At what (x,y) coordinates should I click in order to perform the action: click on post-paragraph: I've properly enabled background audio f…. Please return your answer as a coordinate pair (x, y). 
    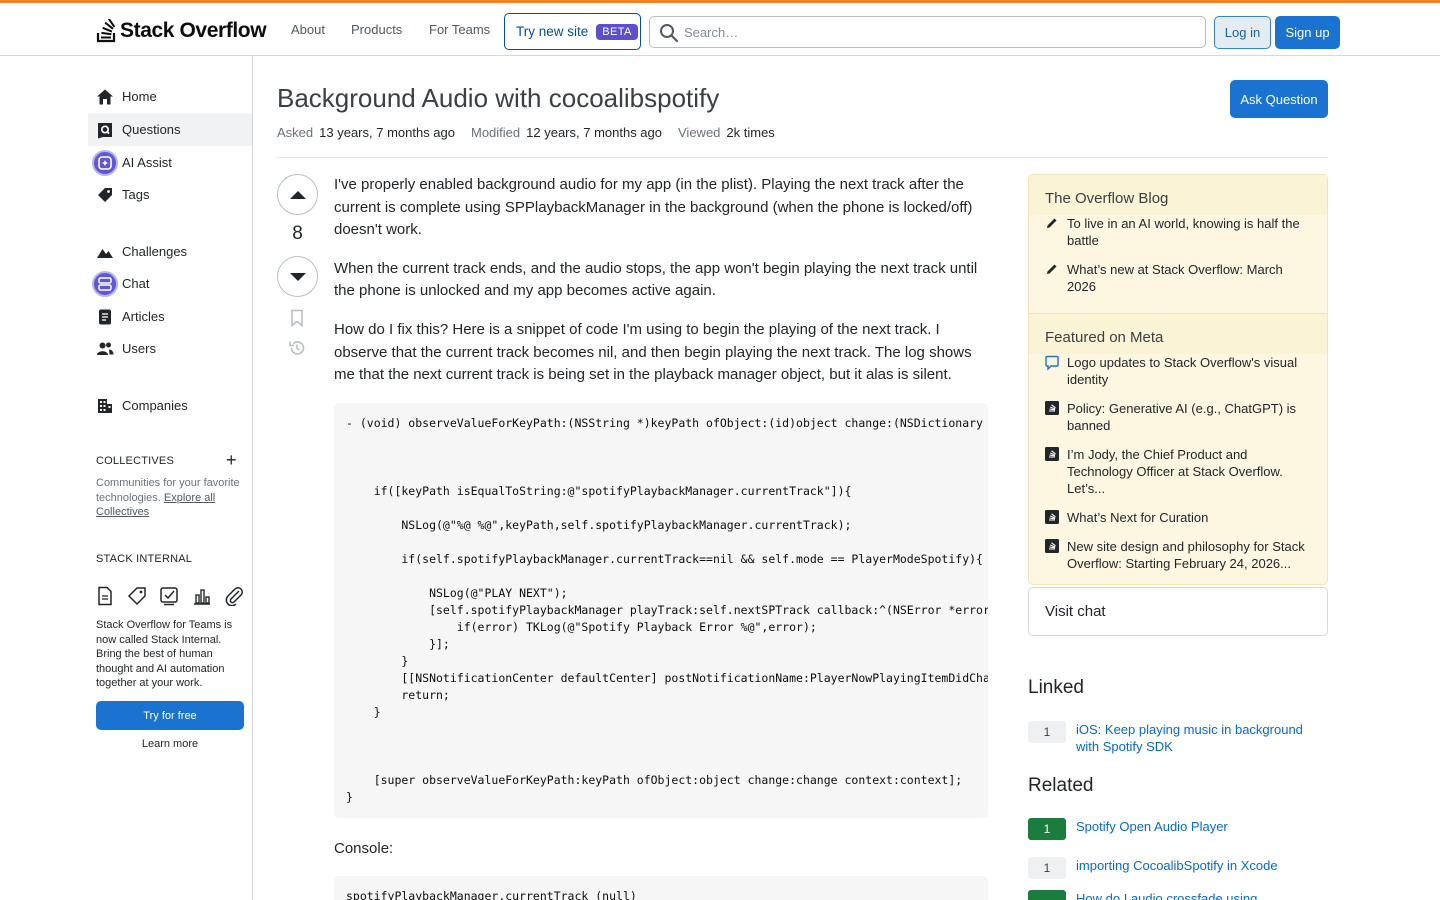
    Looking at the image, I should click on (653, 207).